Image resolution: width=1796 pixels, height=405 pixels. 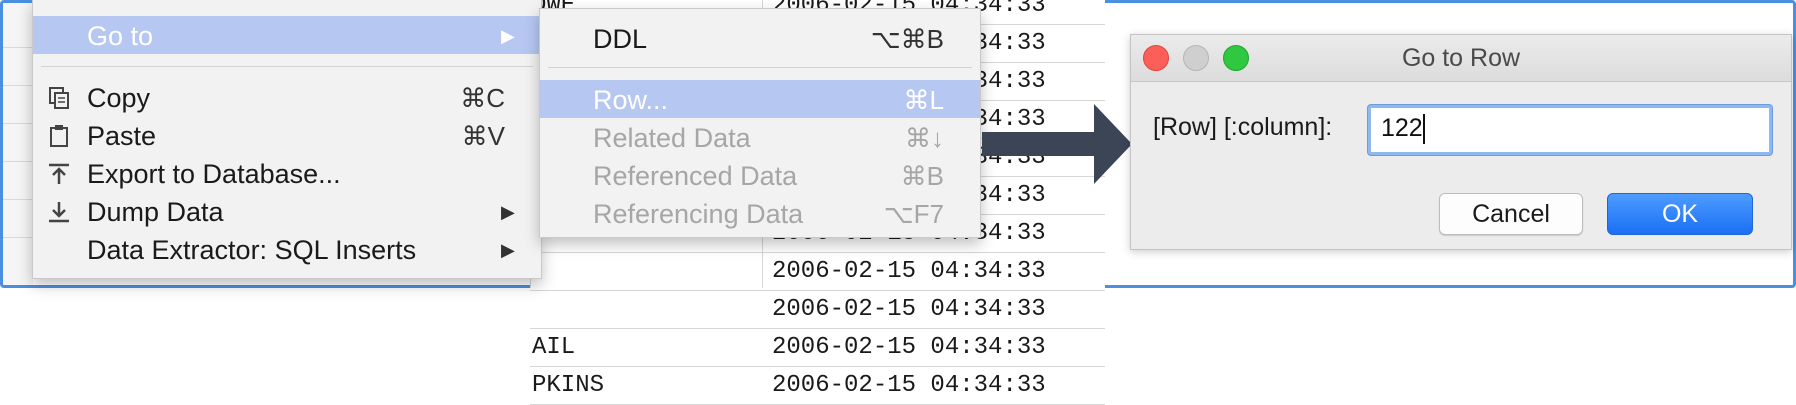 I want to click on menu-item-label: Paste, so click(x=122, y=136).